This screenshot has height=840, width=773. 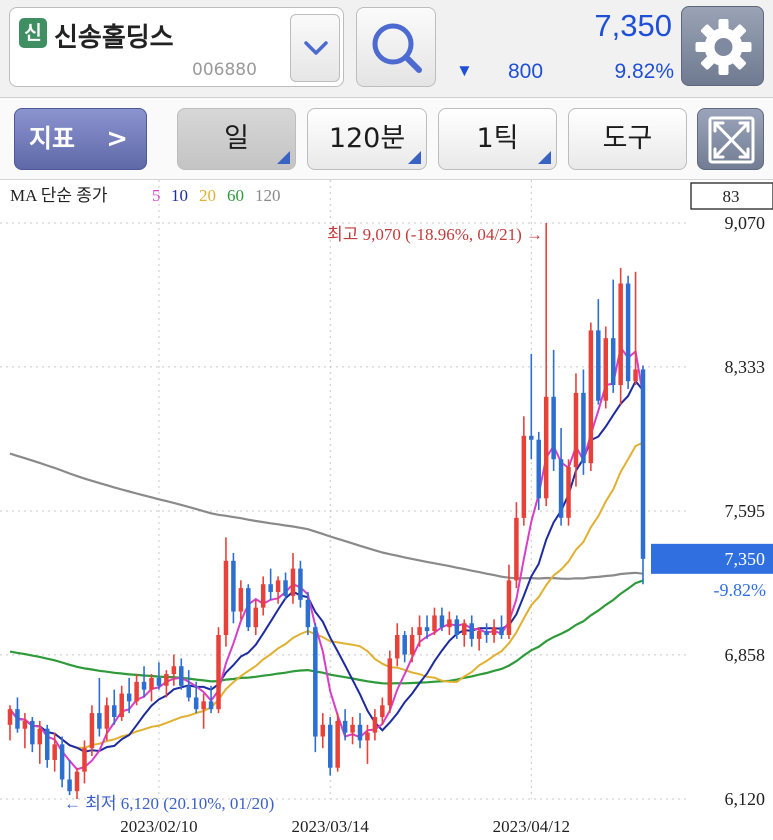 I want to click on stock-code: 006880, so click(x=224, y=70).